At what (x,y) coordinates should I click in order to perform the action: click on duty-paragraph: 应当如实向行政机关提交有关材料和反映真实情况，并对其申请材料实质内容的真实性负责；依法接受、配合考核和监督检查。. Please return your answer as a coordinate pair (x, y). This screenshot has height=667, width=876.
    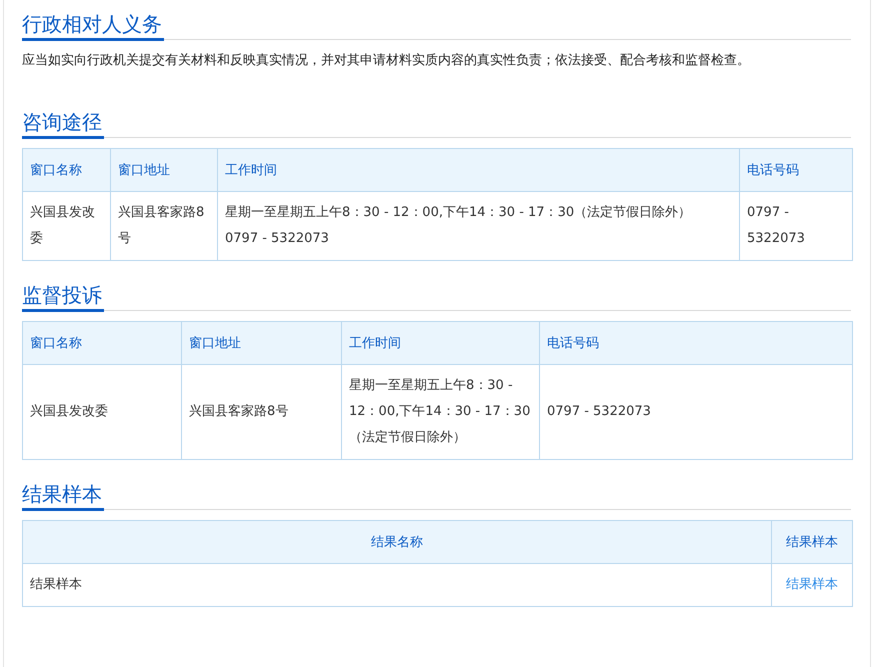
    Looking at the image, I should click on (386, 61).